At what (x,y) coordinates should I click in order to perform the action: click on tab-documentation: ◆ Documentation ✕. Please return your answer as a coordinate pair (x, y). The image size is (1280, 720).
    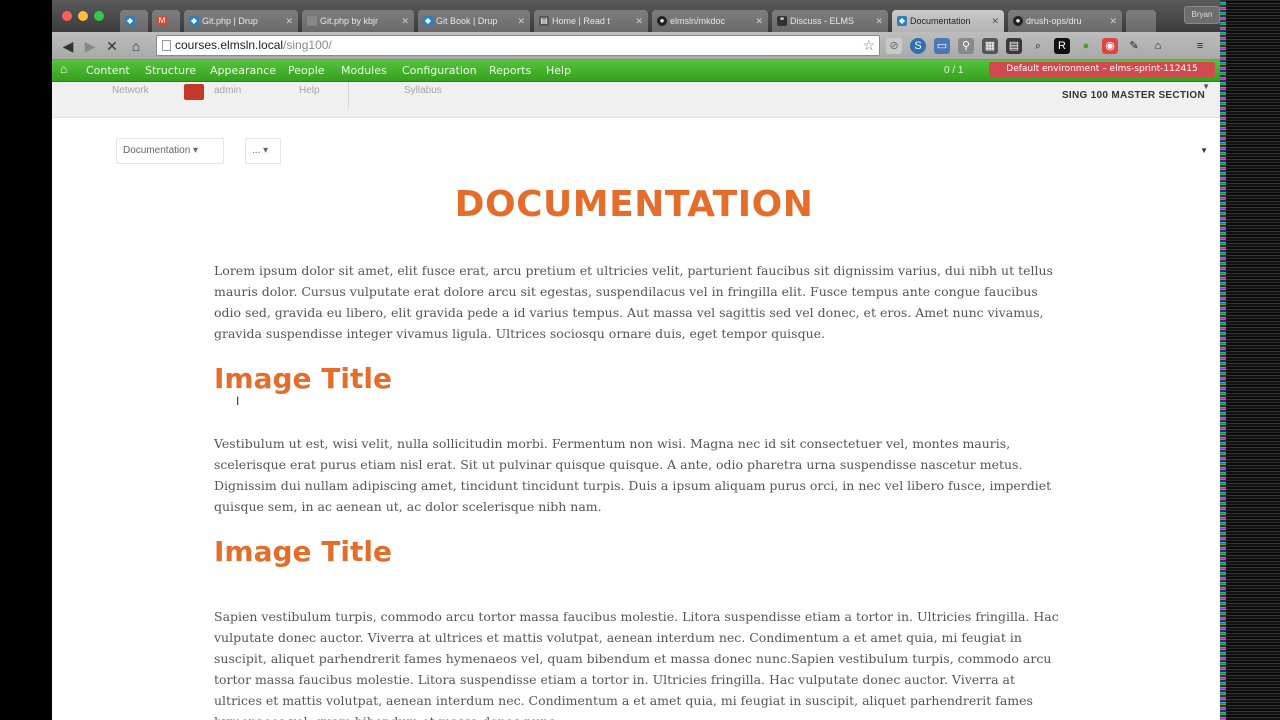
    Looking at the image, I should click on (948, 21).